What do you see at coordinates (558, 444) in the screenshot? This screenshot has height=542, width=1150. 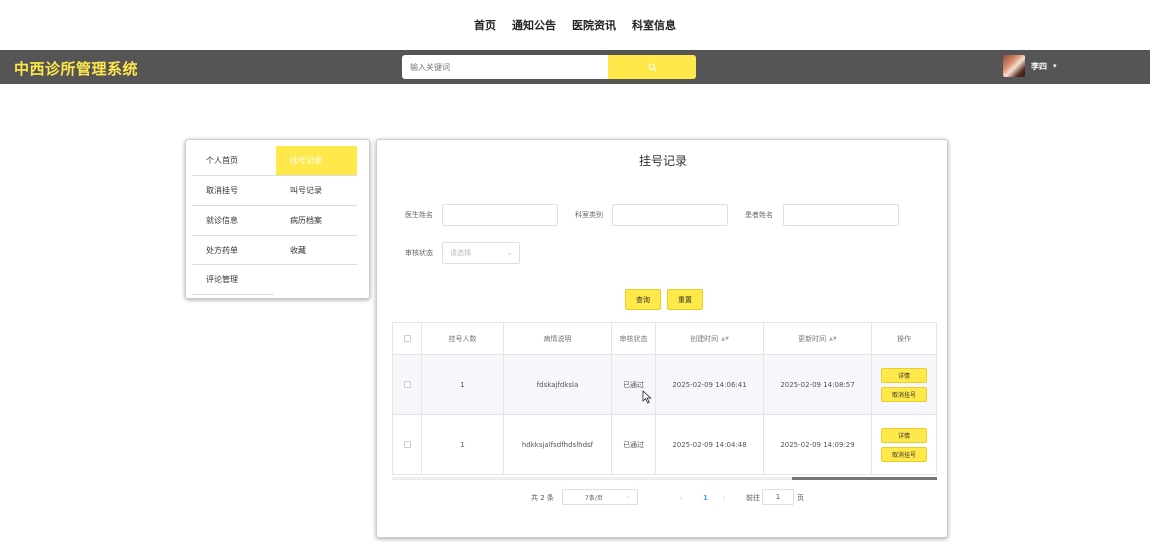 I see `cell-description: hdkksjalfsdfhdslhdsf` at bounding box center [558, 444].